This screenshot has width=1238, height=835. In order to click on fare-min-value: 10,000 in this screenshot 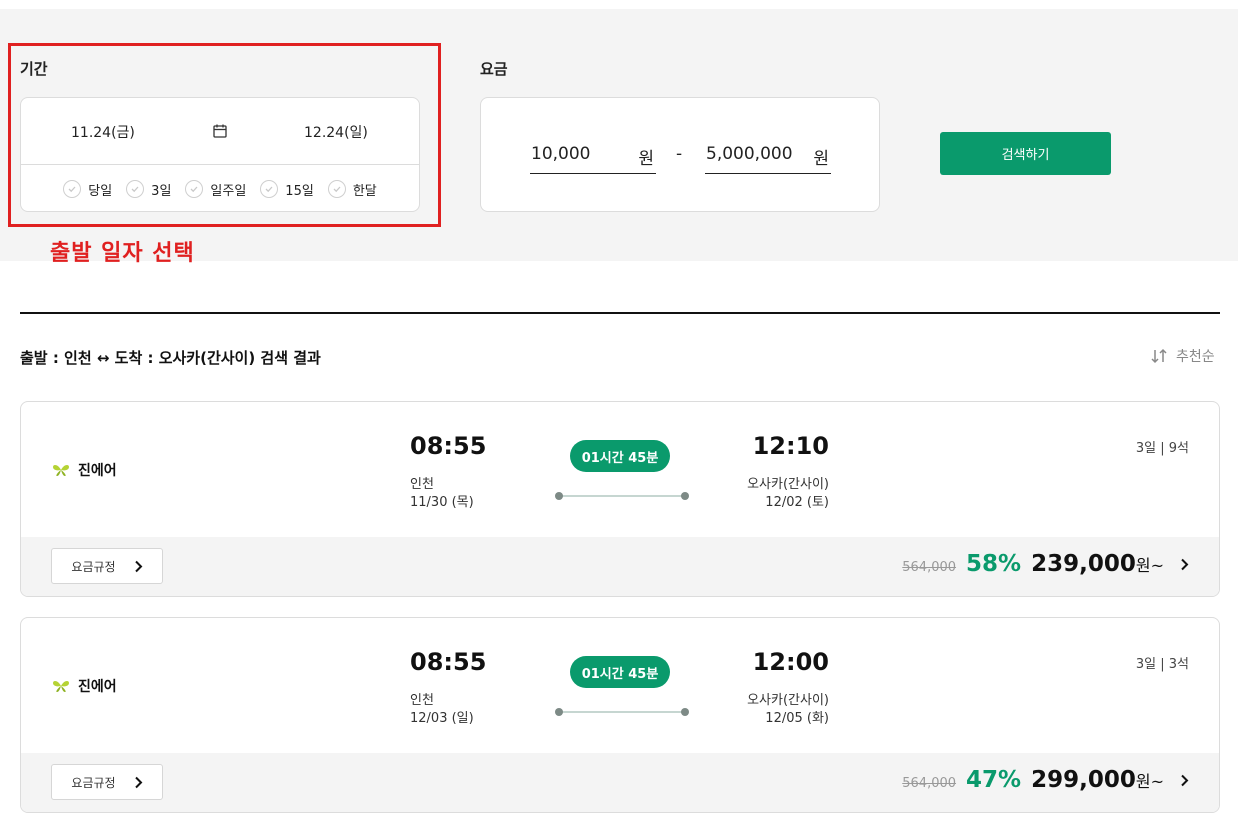, I will do `click(561, 154)`.